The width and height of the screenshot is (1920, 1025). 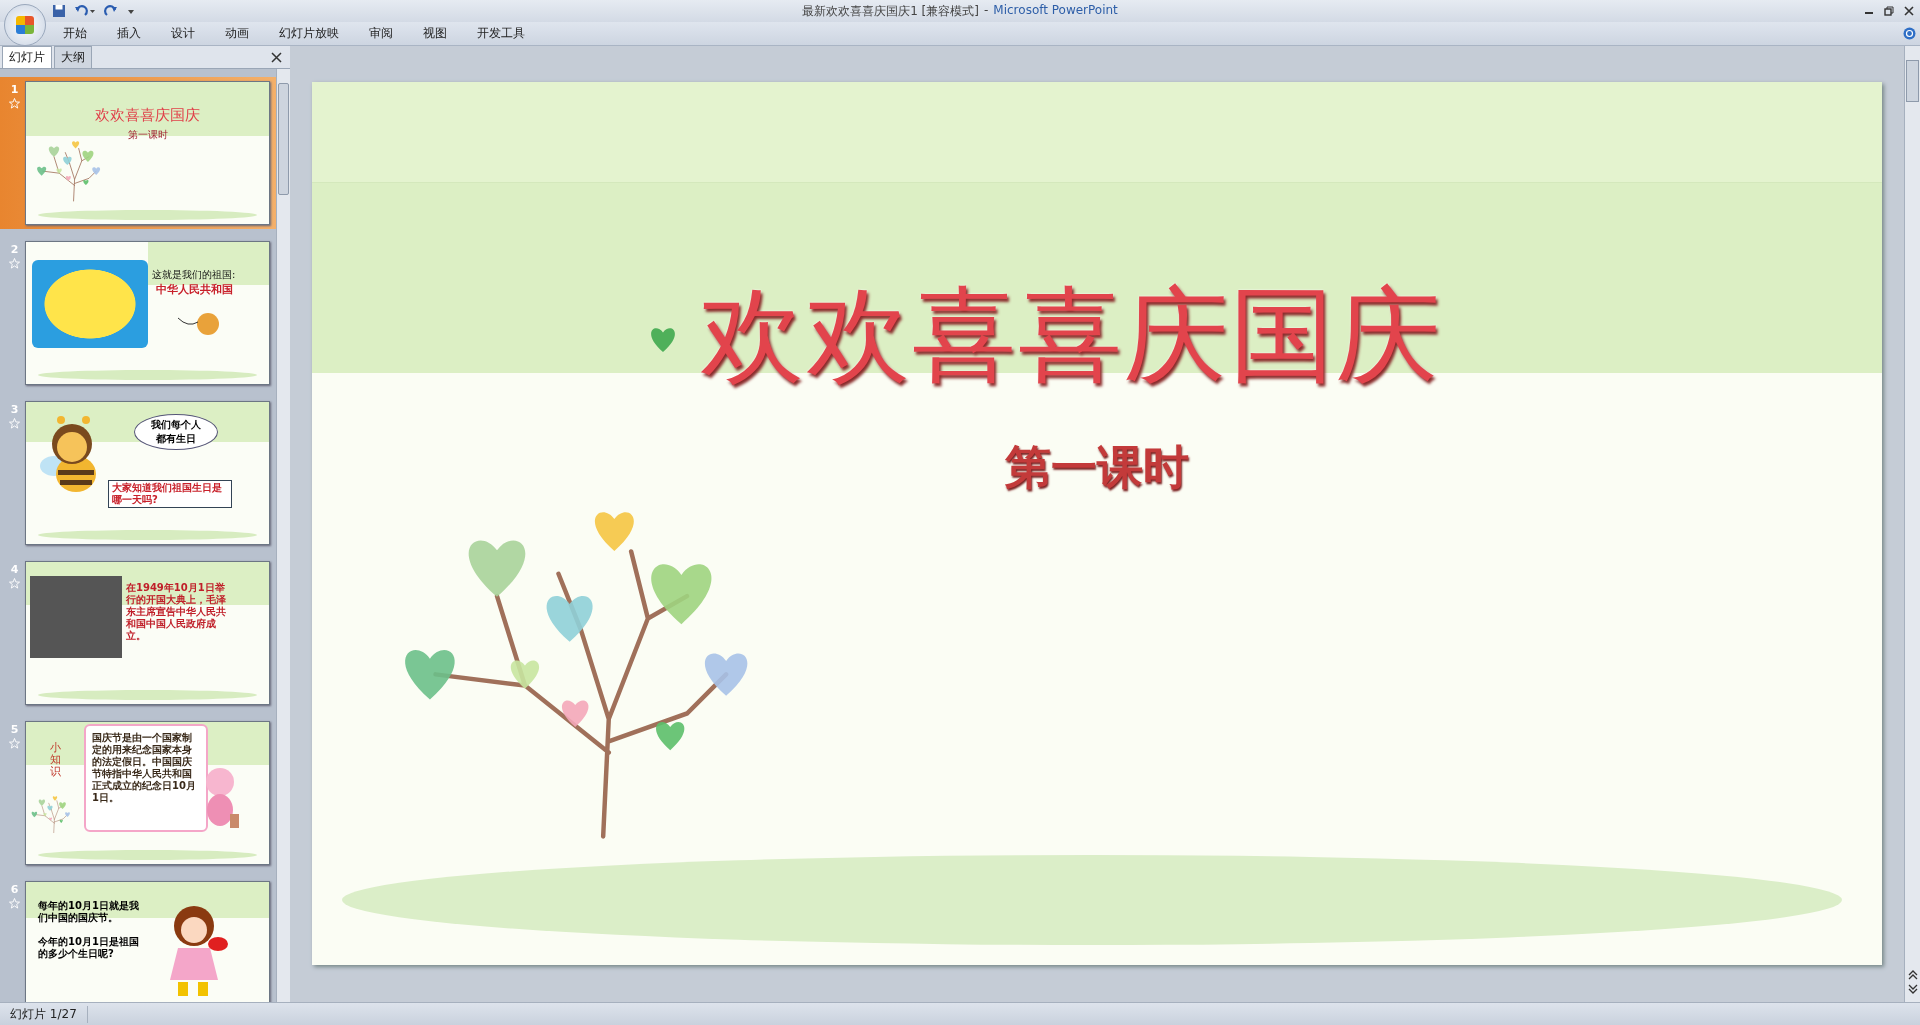 What do you see at coordinates (14, 409) in the screenshot?
I see `slide-number: 3` at bounding box center [14, 409].